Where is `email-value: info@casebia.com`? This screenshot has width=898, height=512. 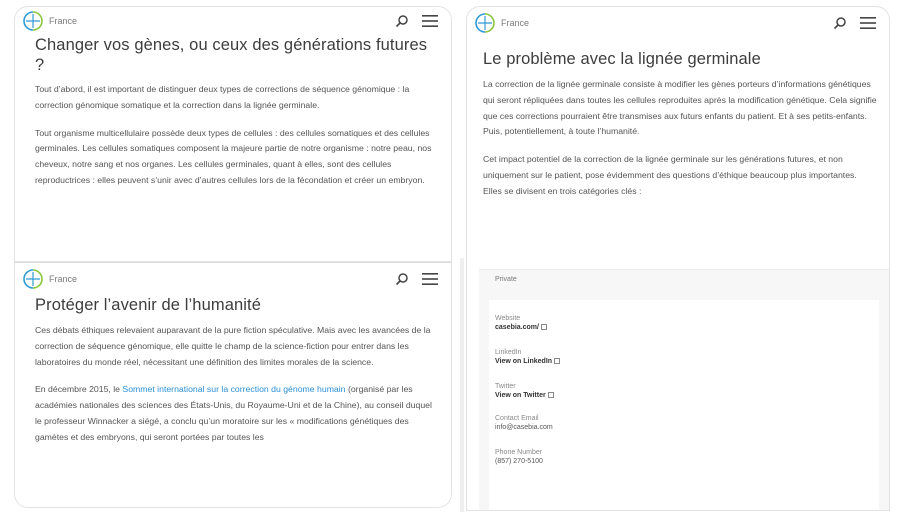
email-value: info@casebia.com is located at coordinates (524, 427).